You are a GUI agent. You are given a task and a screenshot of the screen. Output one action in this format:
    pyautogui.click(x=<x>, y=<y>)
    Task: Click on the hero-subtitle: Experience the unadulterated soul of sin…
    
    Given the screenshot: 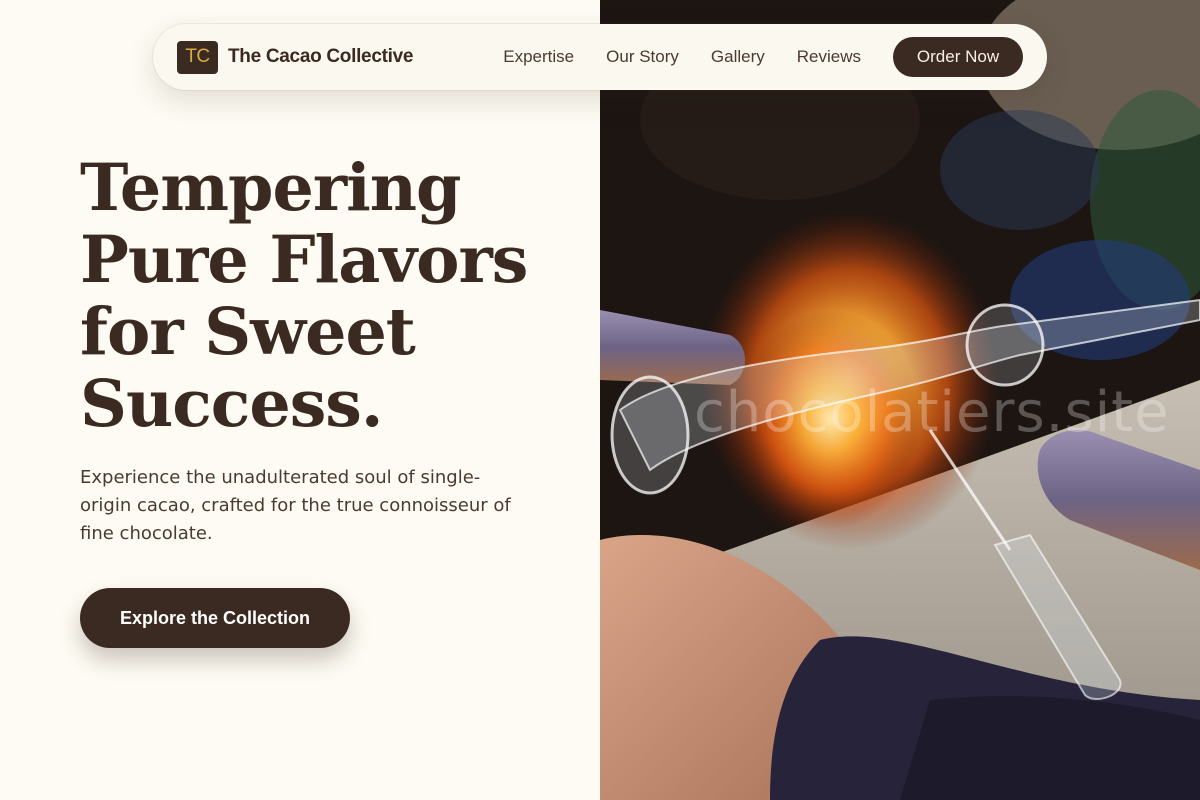 What is the action you would take?
    pyautogui.click(x=295, y=505)
    